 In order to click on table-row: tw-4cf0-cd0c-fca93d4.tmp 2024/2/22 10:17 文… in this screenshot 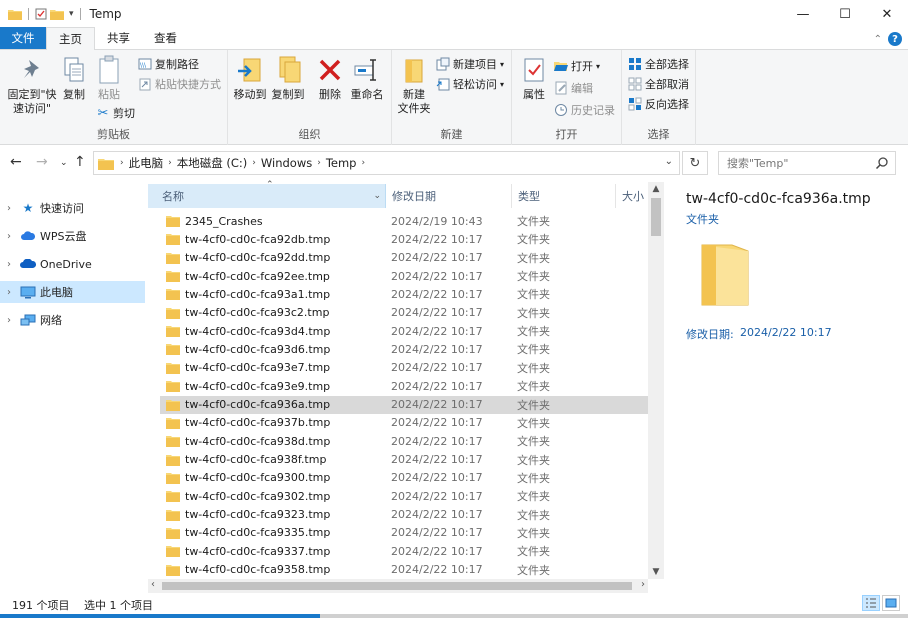, I will do `click(404, 331)`.